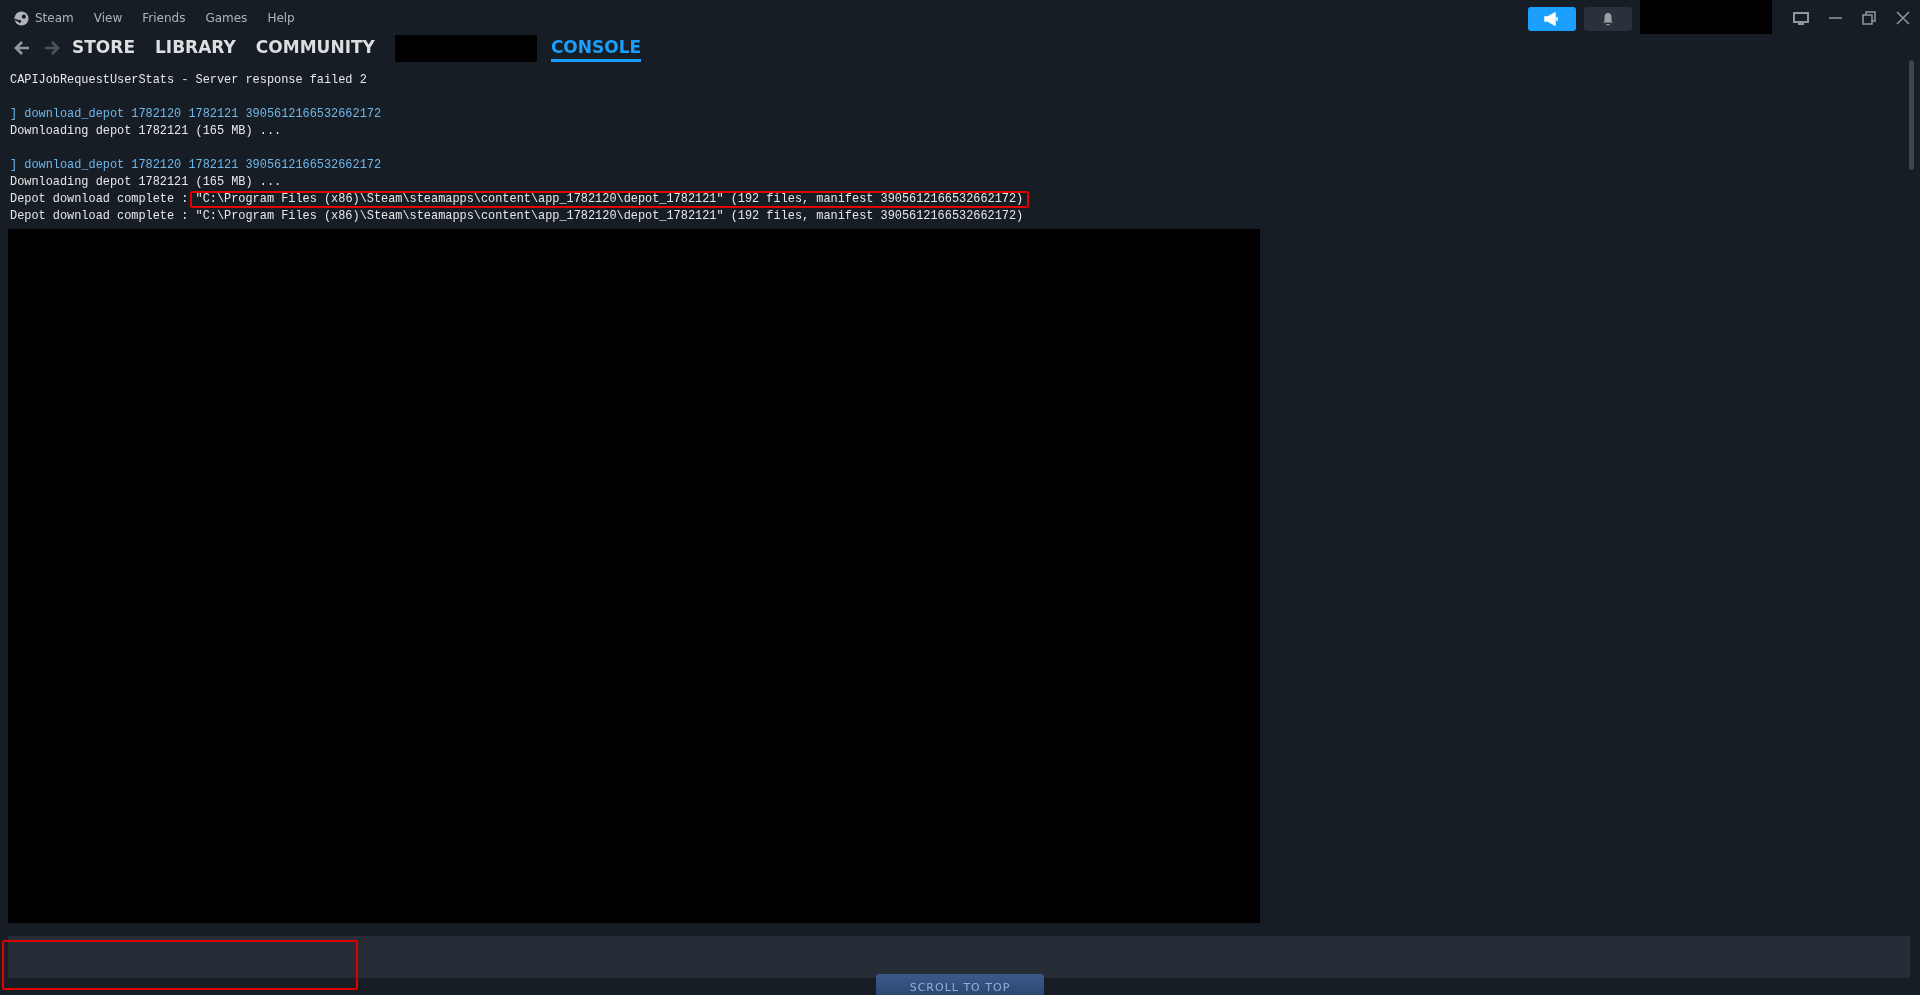 The height and width of the screenshot is (995, 1920). I want to click on scroll-to-top-button: SCROLL TO TOP, so click(960, 984).